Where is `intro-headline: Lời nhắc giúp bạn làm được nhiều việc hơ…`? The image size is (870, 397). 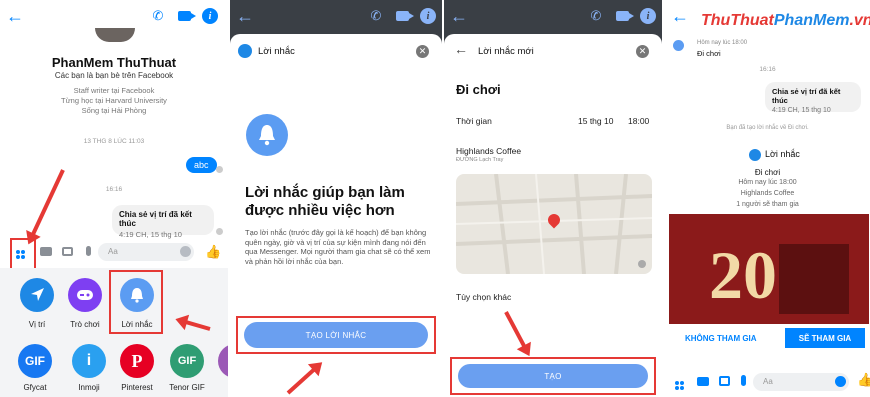 intro-headline: Lời nhắc giúp bạn làm được nhiều việc hơ… is located at coordinates (325, 201).